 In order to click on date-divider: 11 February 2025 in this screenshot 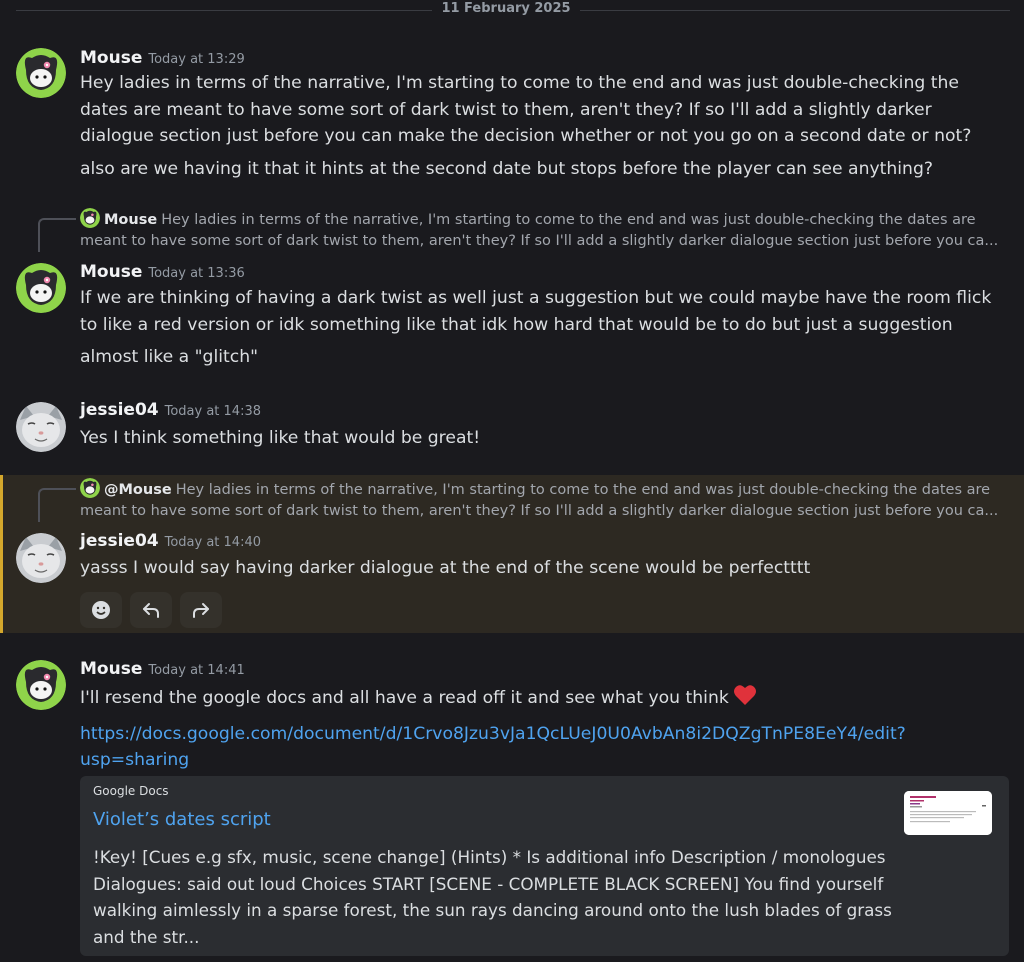, I will do `click(505, 11)`.